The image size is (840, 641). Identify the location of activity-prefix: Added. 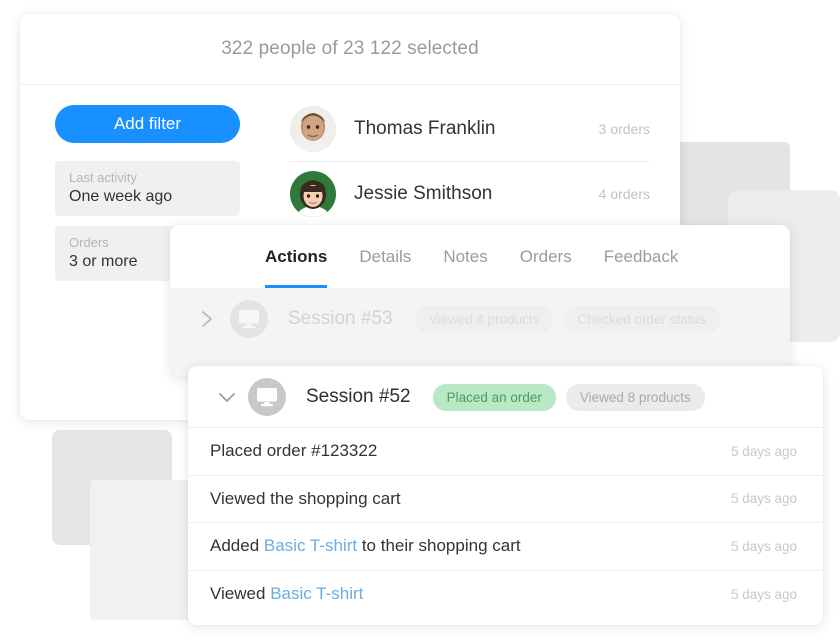
(237, 546).